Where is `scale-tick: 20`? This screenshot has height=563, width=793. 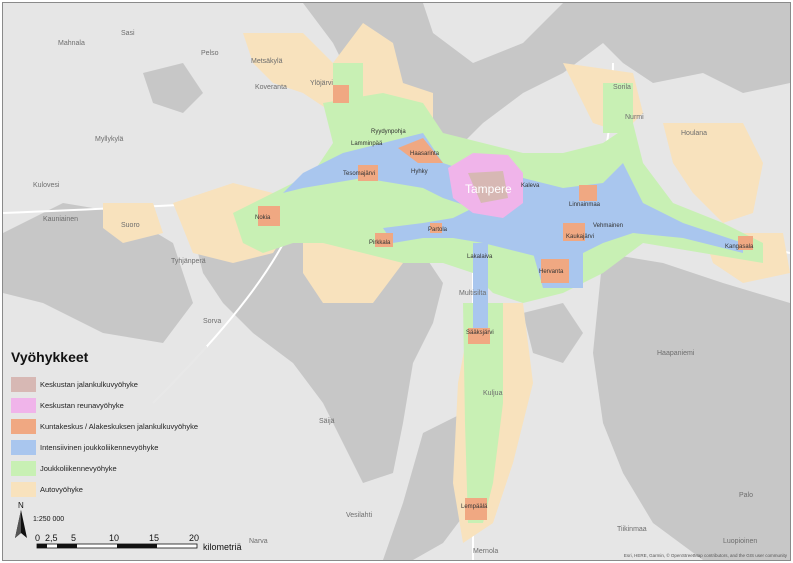 scale-tick: 20 is located at coordinates (194, 538).